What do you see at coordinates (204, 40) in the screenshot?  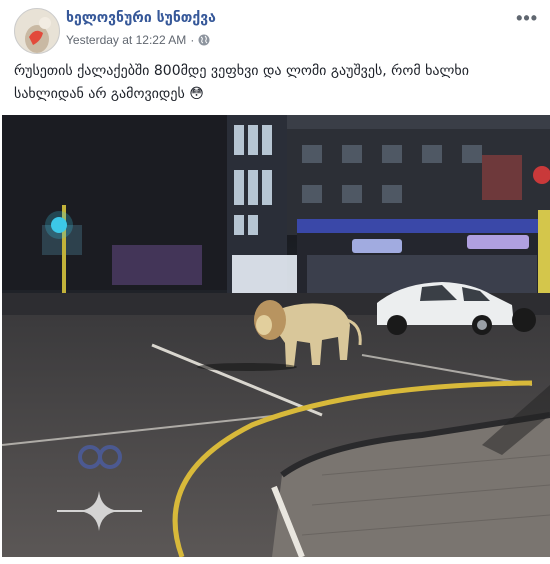 I see `globe-icon` at bounding box center [204, 40].